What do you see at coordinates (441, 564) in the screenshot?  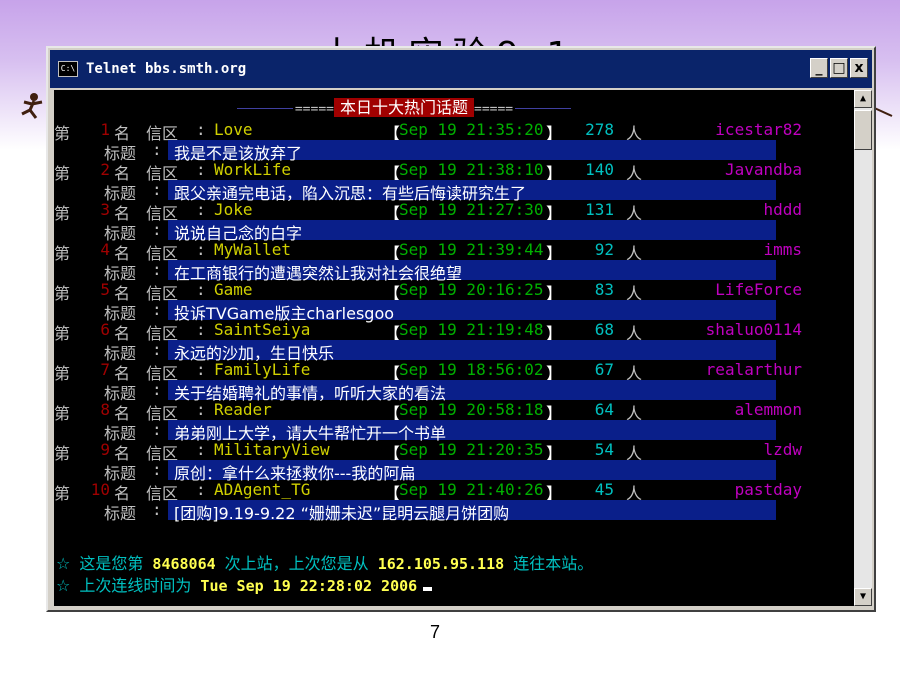 I see `last-ip: 162.105.95.118` at bounding box center [441, 564].